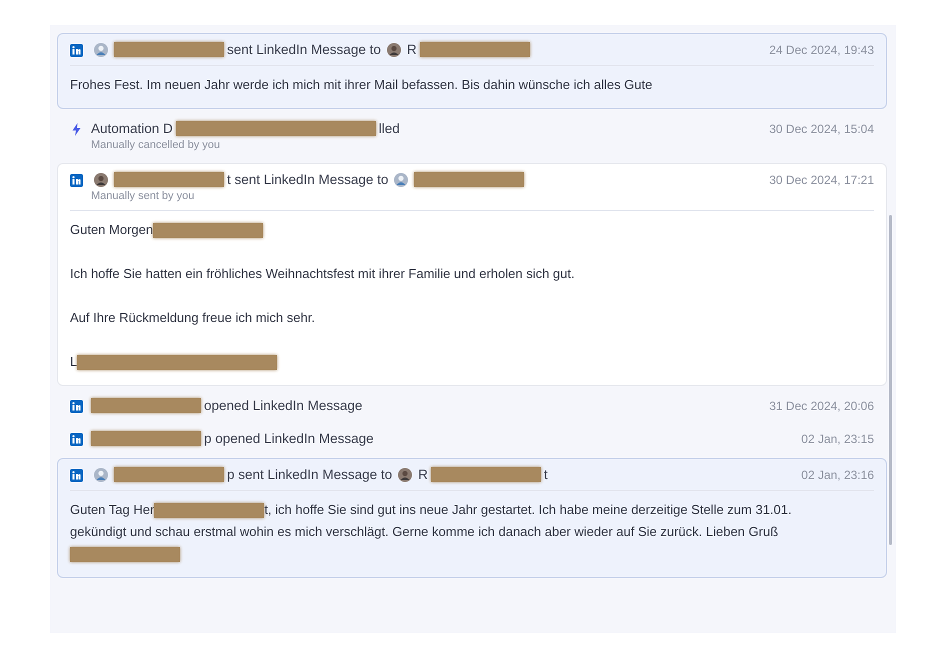  What do you see at coordinates (132, 128) in the screenshot?
I see `entry-text: Automation D` at bounding box center [132, 128].